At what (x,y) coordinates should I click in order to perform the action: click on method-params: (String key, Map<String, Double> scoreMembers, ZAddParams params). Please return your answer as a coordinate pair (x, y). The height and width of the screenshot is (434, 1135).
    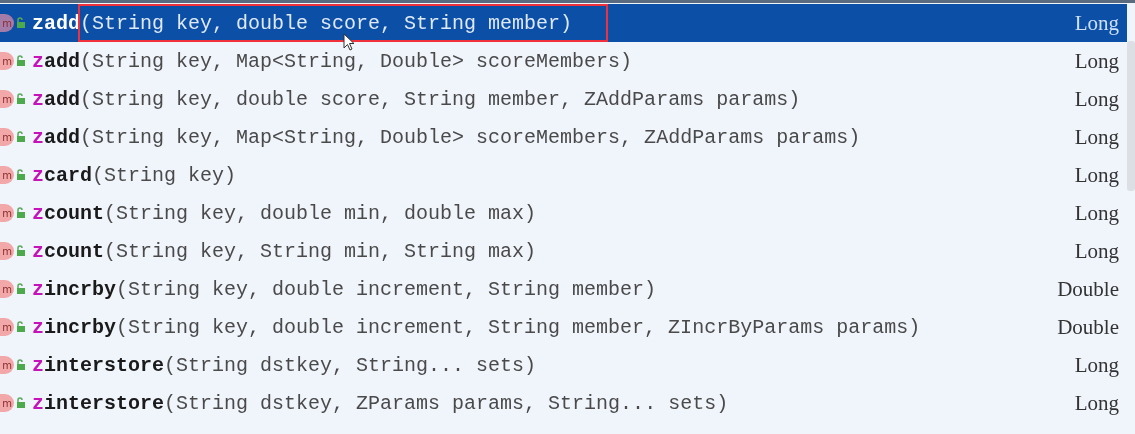
    Looking at the image, I should click on (470, 137).